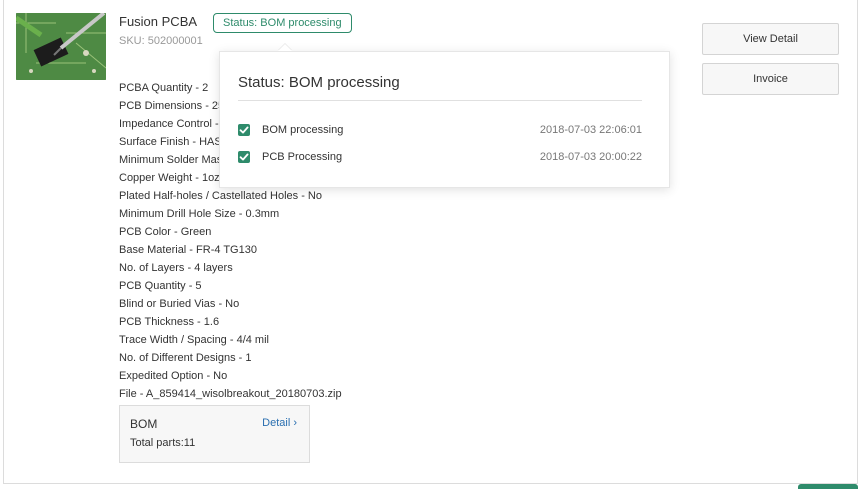 The width and height of the screenshot is (861, 489). What do you see at coordinates (161, 41) in the screenshot?
I see `product-sku: SKU: 502000001` at bounding box center [161, 41].